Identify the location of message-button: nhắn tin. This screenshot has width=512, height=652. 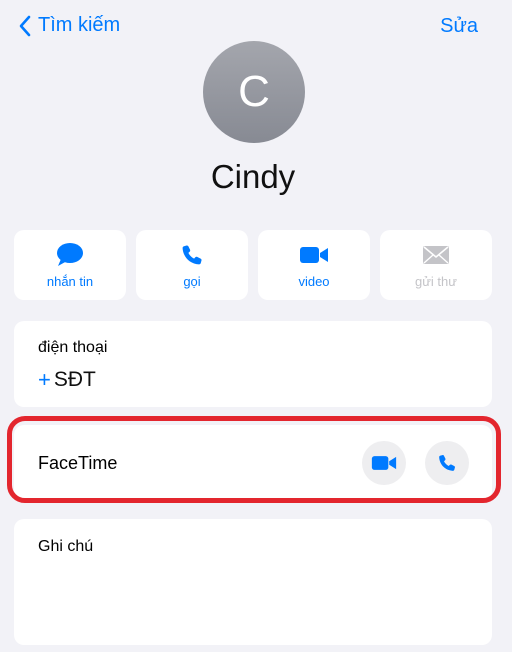
(70, 265).